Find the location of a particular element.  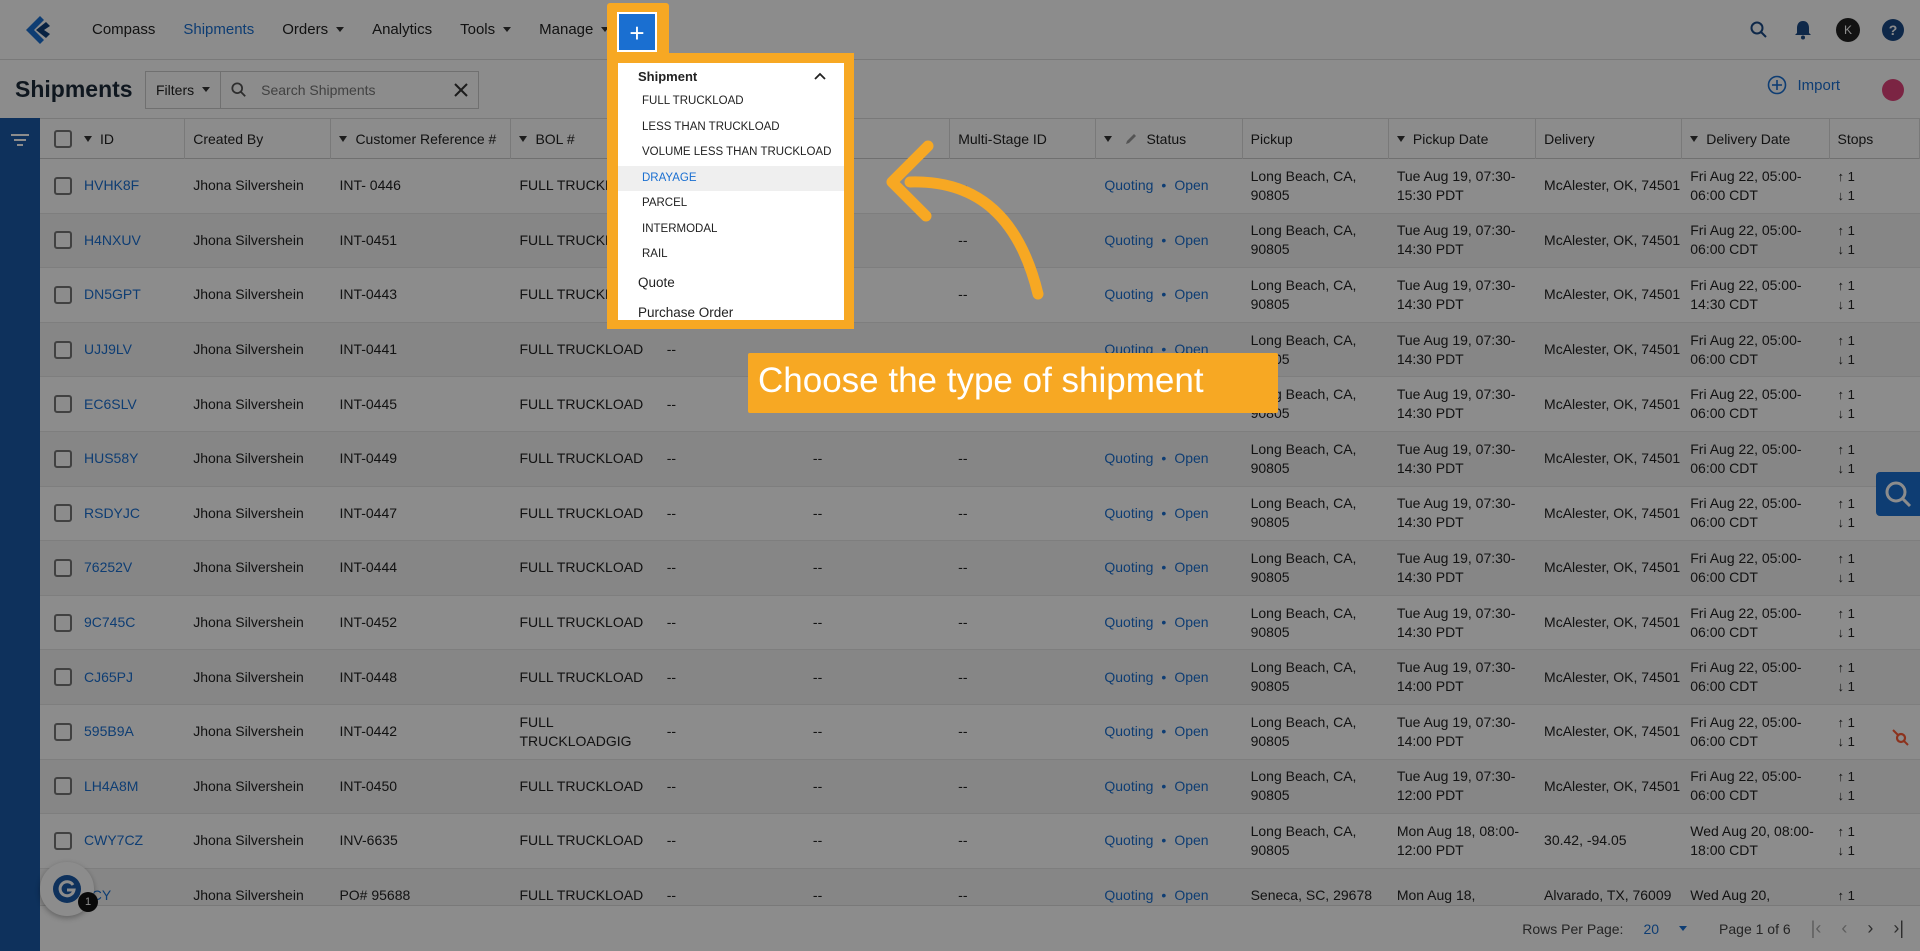

select-all-checkbox is located at coordinates (63, 139).